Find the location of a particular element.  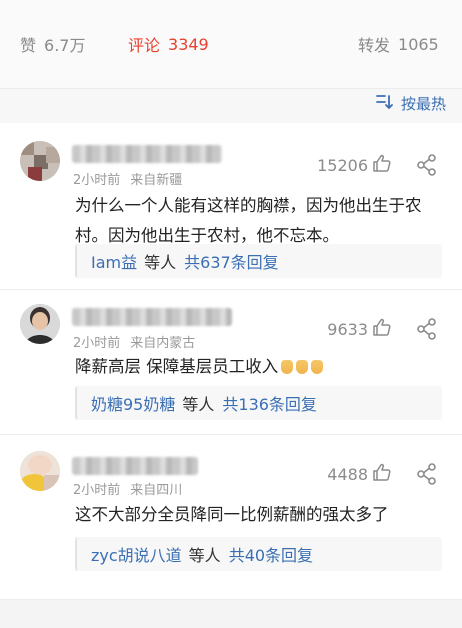

comment-location: 来自四川 is located at coordinates (156, 490).